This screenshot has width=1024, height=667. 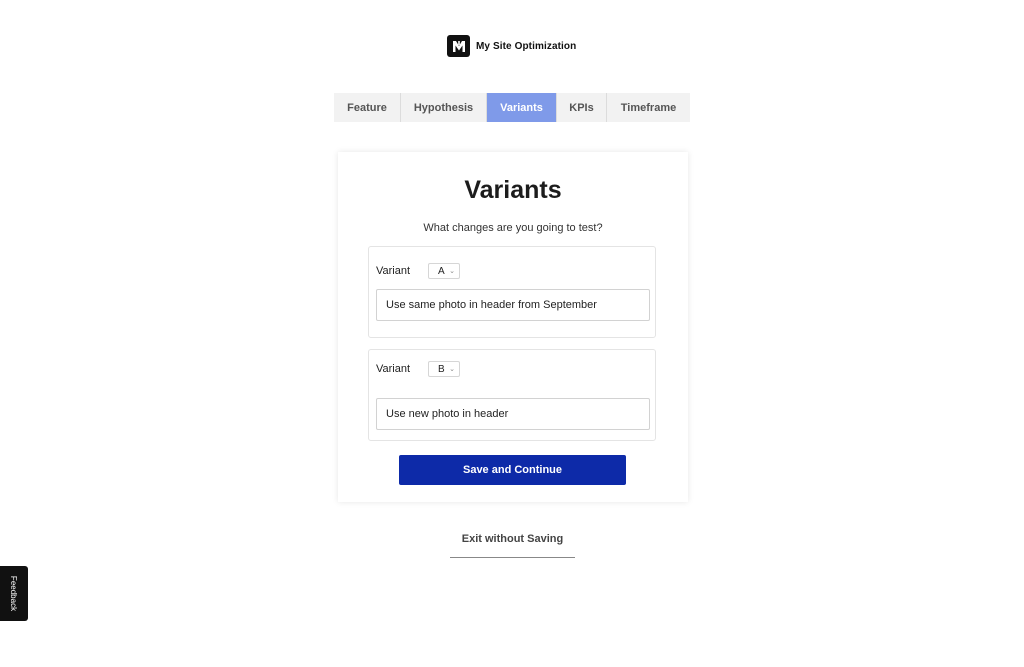 I want to click on brand: My Site Optimization, so click(x=511, y=46).